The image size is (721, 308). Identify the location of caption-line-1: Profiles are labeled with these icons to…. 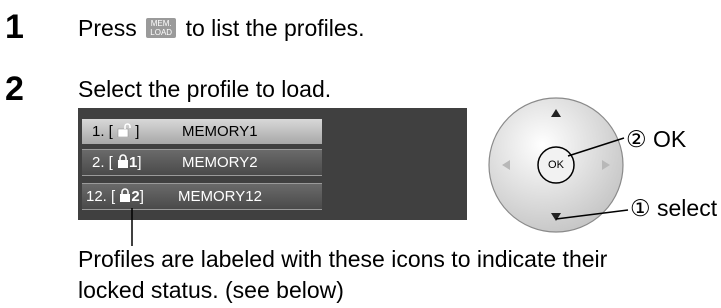
(343, 259).